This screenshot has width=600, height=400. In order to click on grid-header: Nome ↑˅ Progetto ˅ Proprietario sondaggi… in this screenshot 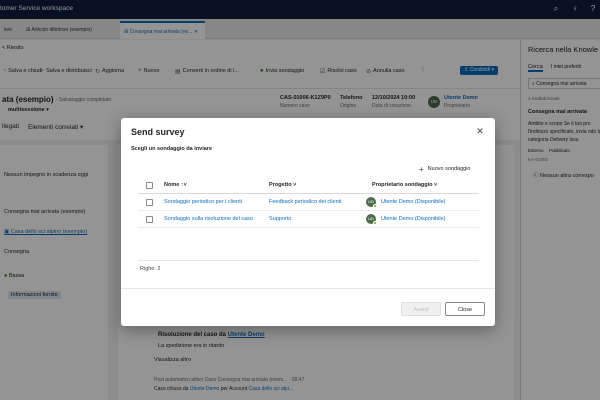, I will do `click(308, 185)`.